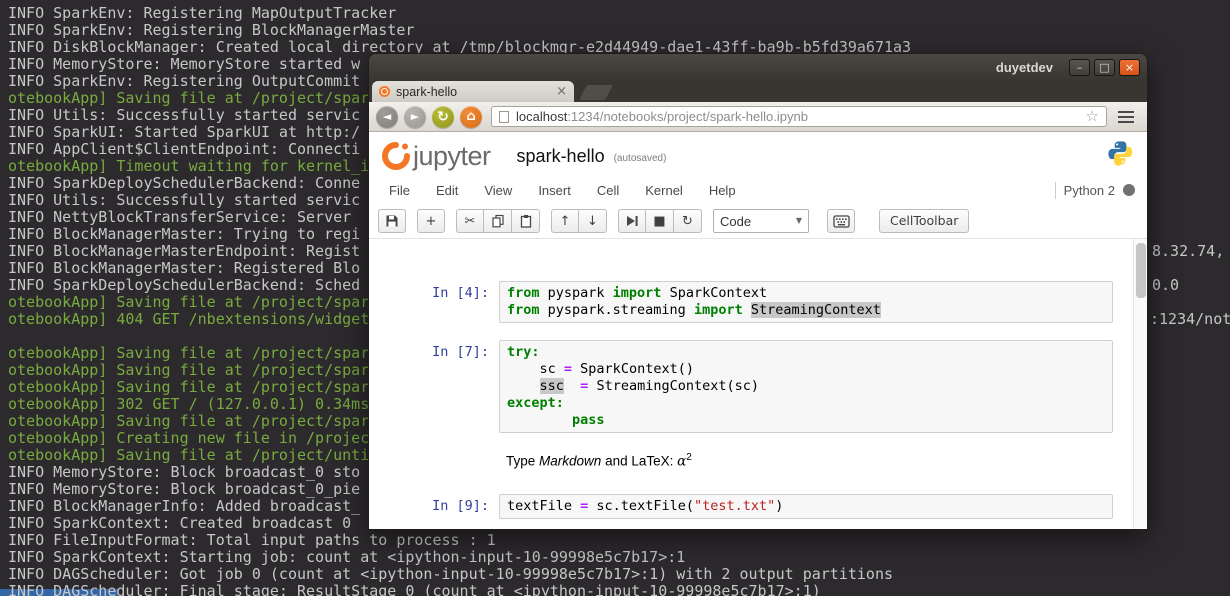  Describe the element at coordinates (660, 221) in the screenshot. I see `stop-kernel-button: ■` at that location.